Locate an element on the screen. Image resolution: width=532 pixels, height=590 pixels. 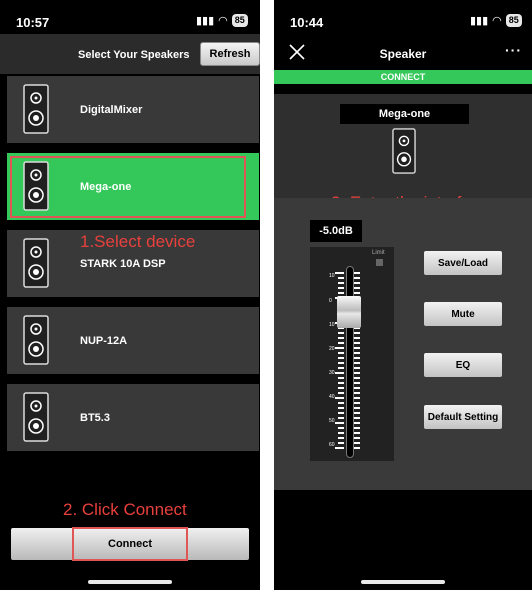
device-item-bt53: BT5.3 is located at coordinates (133, 417).